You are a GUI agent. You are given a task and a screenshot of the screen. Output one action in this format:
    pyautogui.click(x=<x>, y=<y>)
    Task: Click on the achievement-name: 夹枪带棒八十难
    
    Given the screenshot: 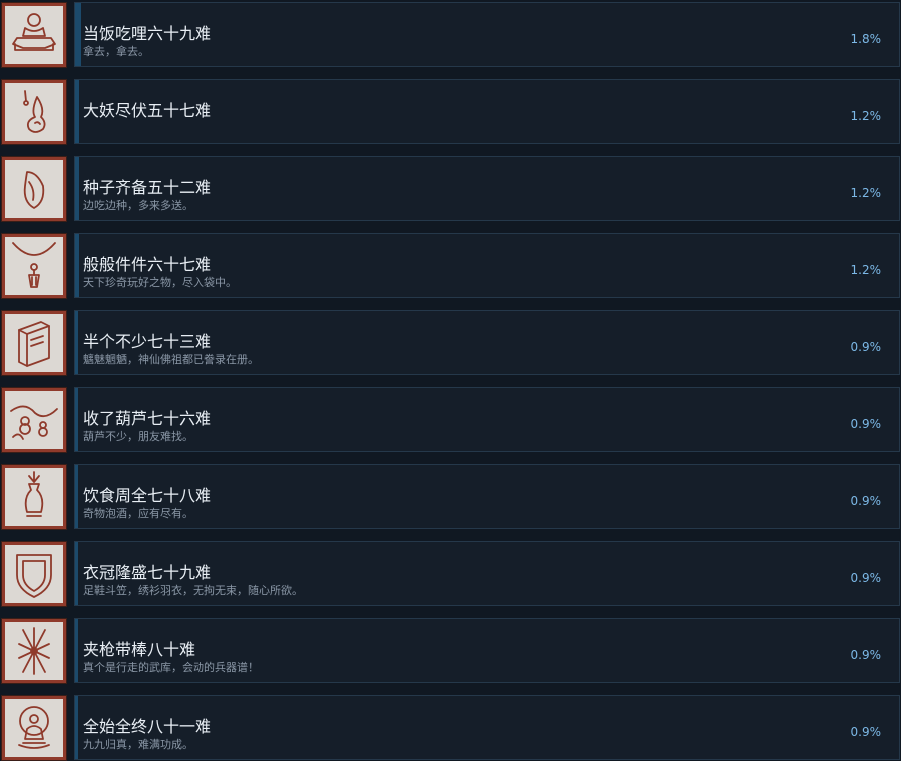 What is the action you would take?
    pyautogui.click(x=139, y=649)
    